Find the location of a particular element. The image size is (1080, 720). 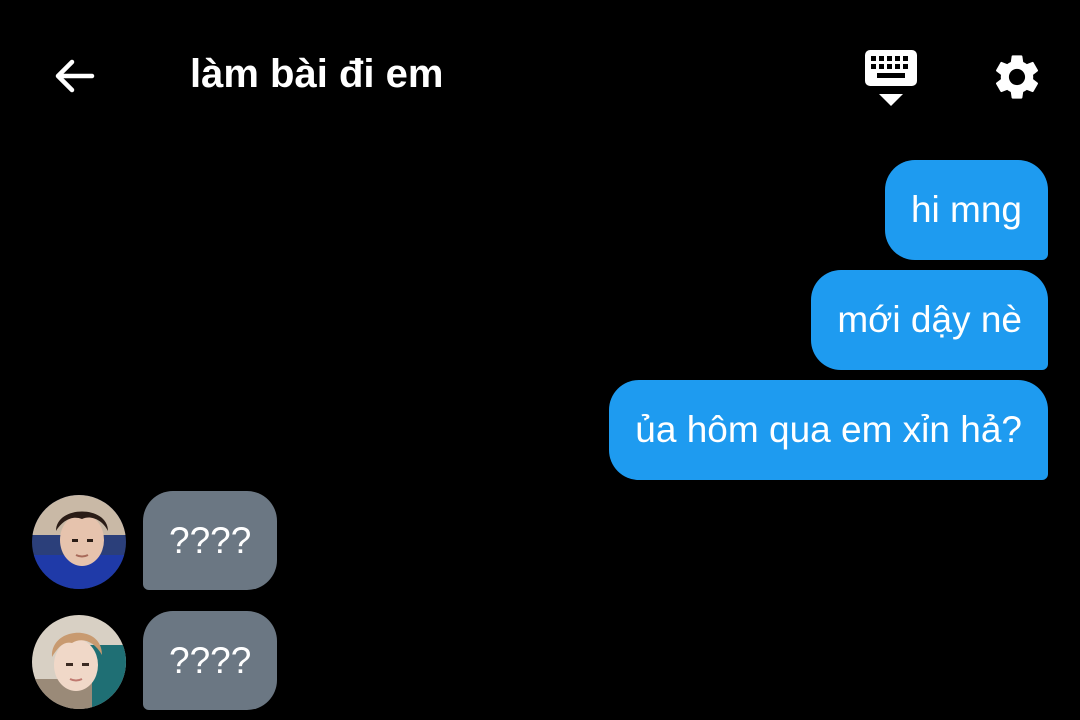

message-bubble-sent: mới dậy nè is located at coordinates (929, 320).